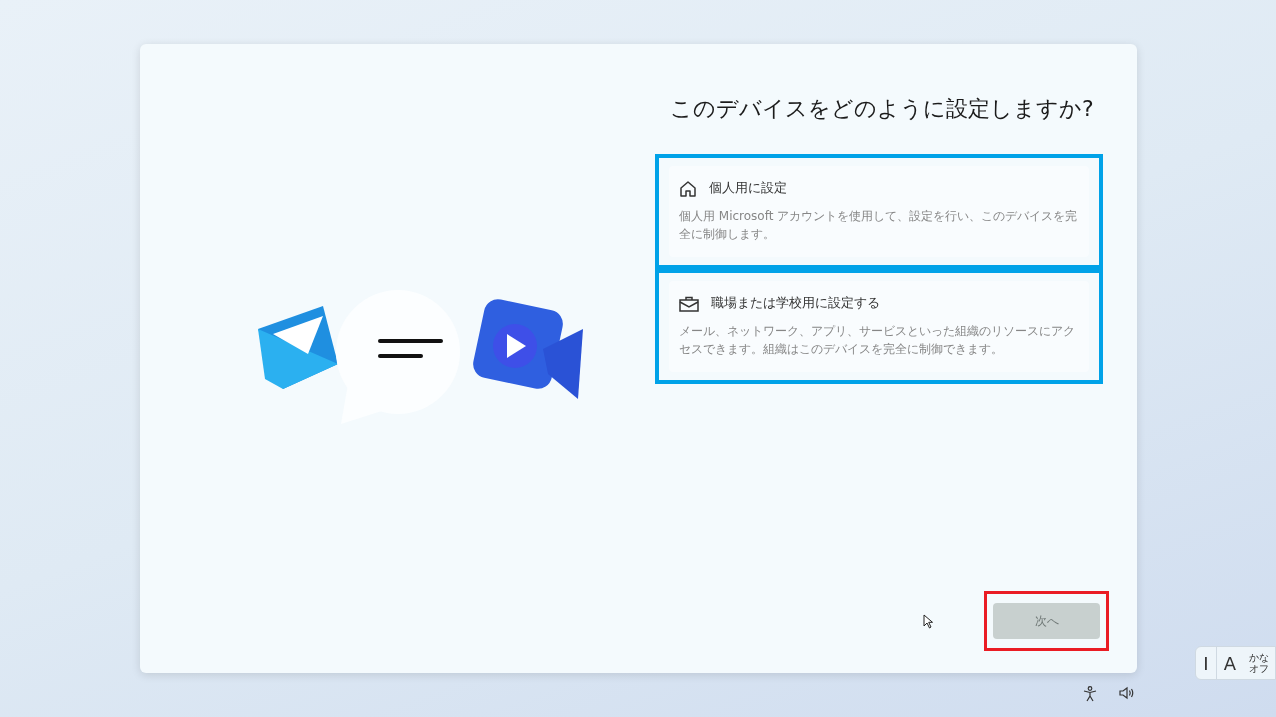 This screenshot has width=1276, height=717. I want to click on option-title: 個人用に設定, so click(748, 188).